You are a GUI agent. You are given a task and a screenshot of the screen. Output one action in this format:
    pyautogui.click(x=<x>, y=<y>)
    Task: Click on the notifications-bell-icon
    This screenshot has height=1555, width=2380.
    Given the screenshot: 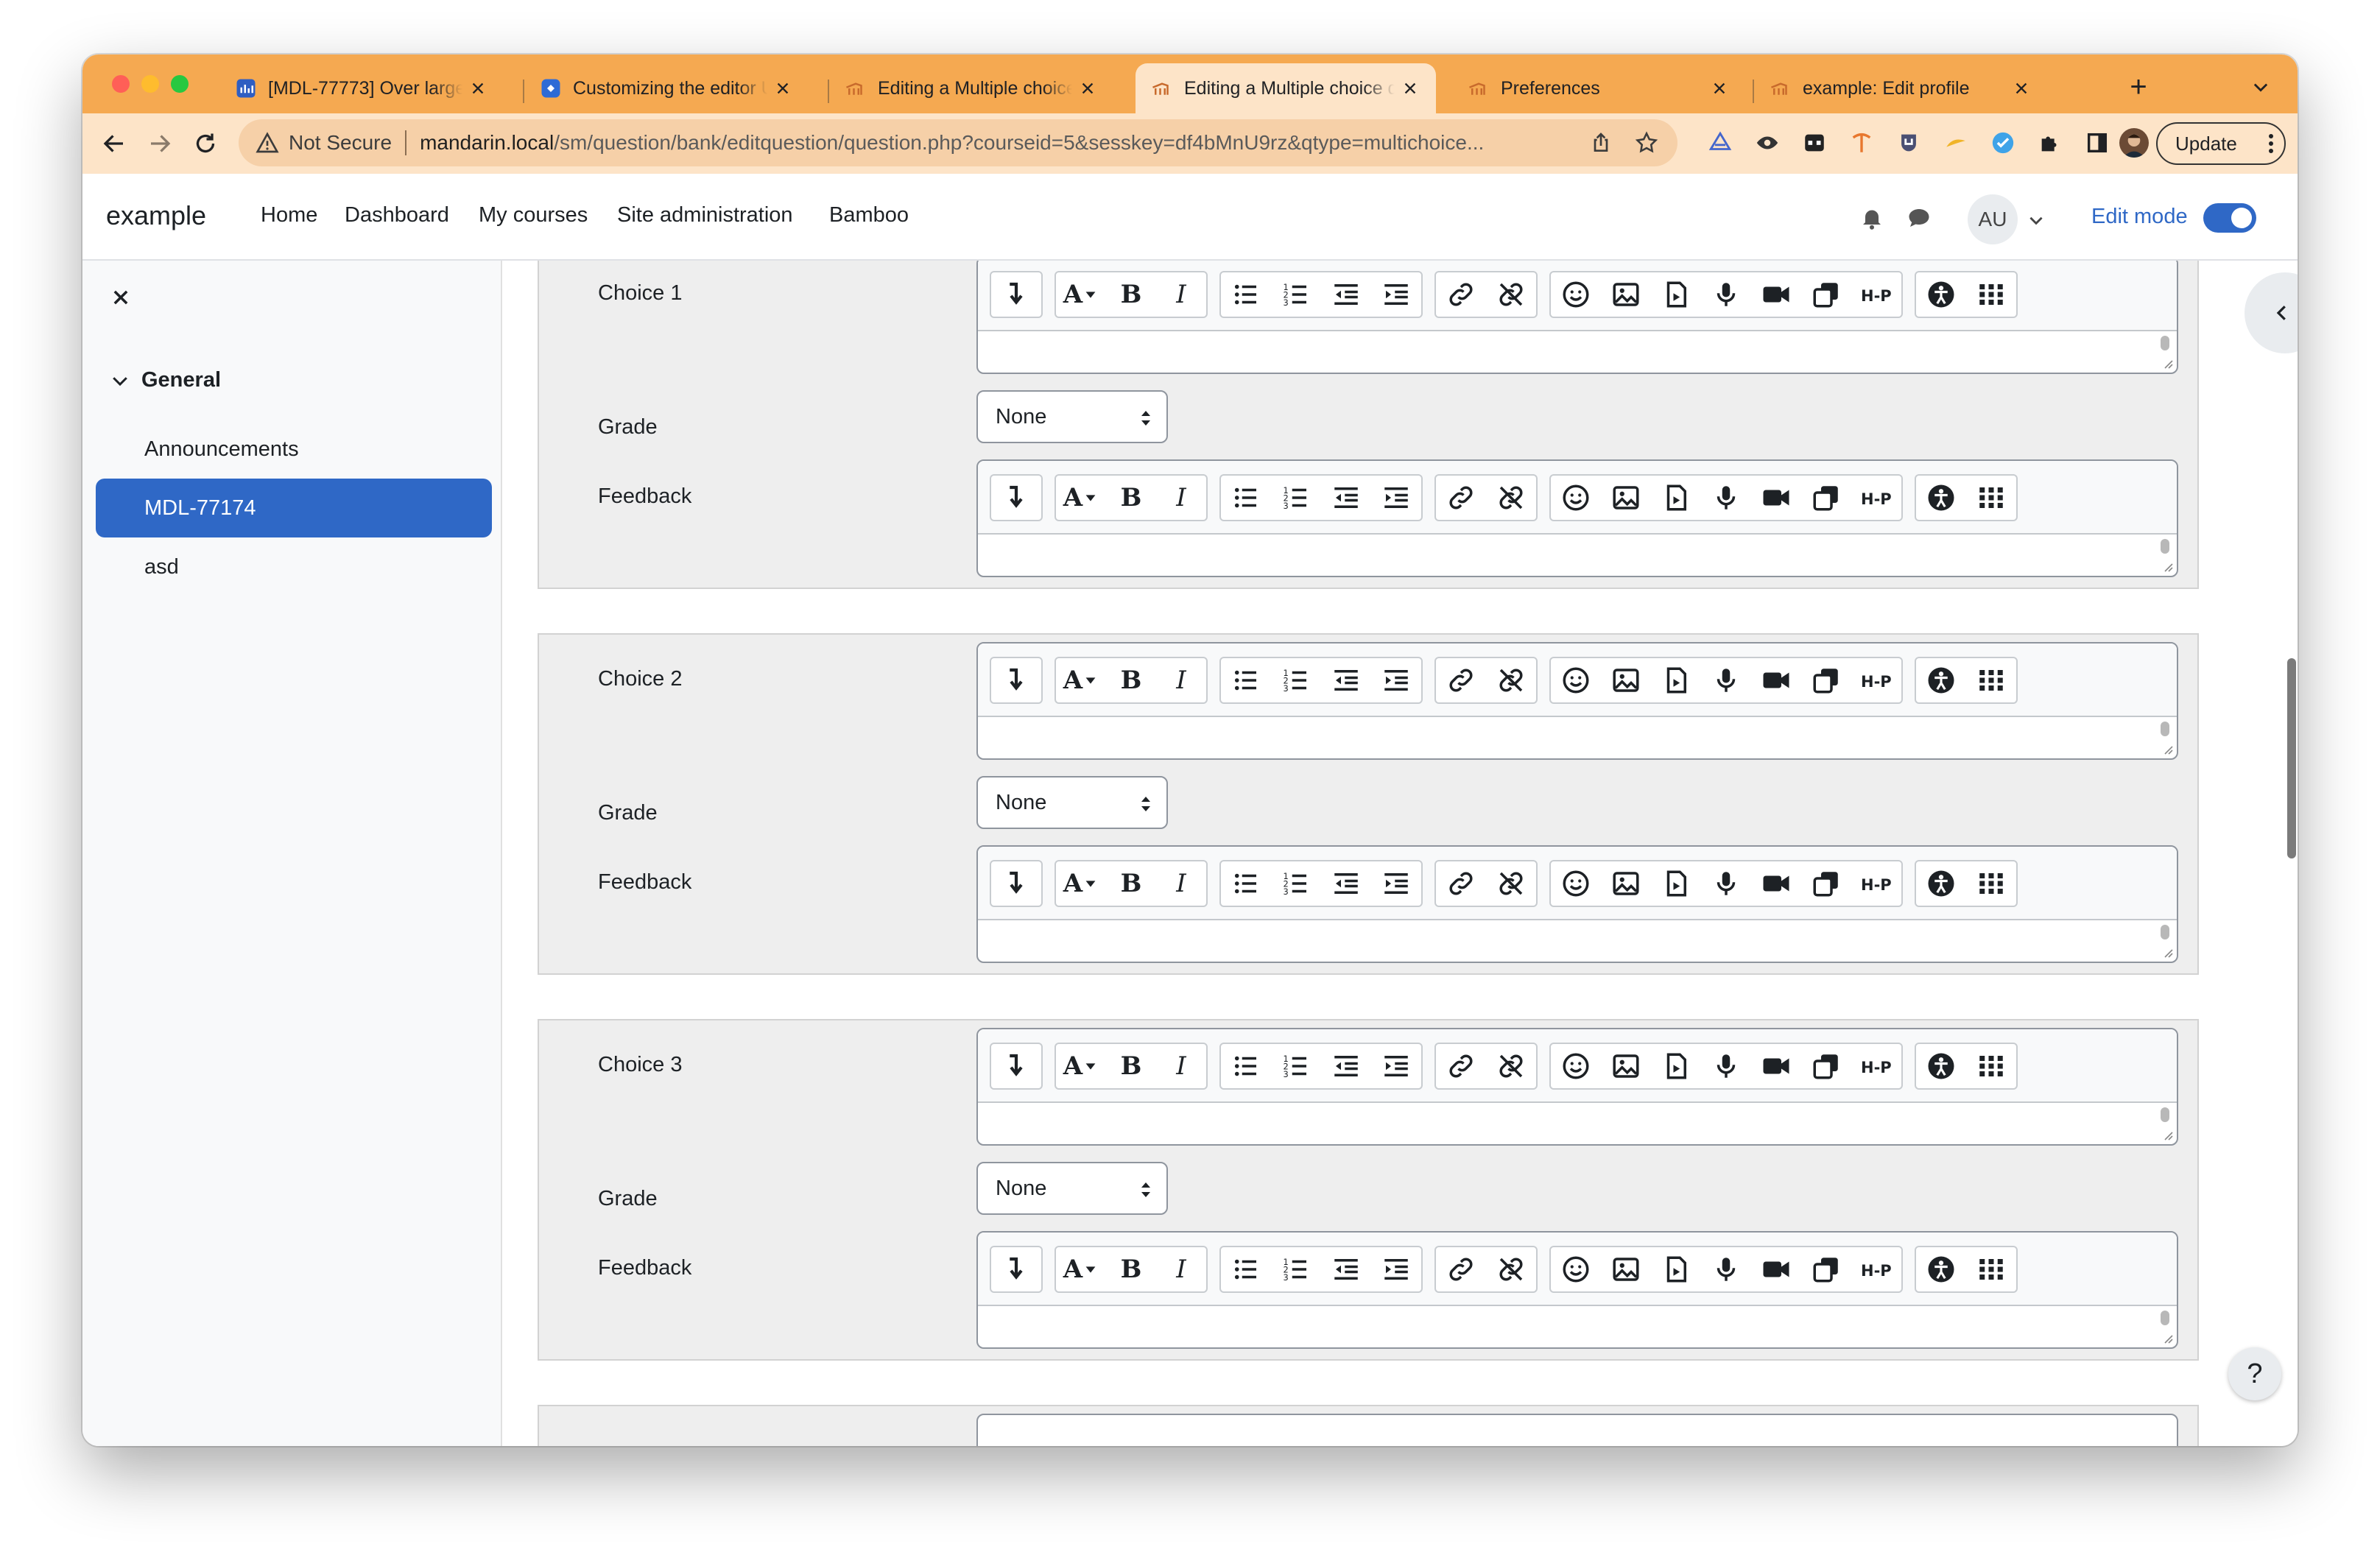 What is the action you would take?
    pyautogui.click(x=1872, y=218)
    